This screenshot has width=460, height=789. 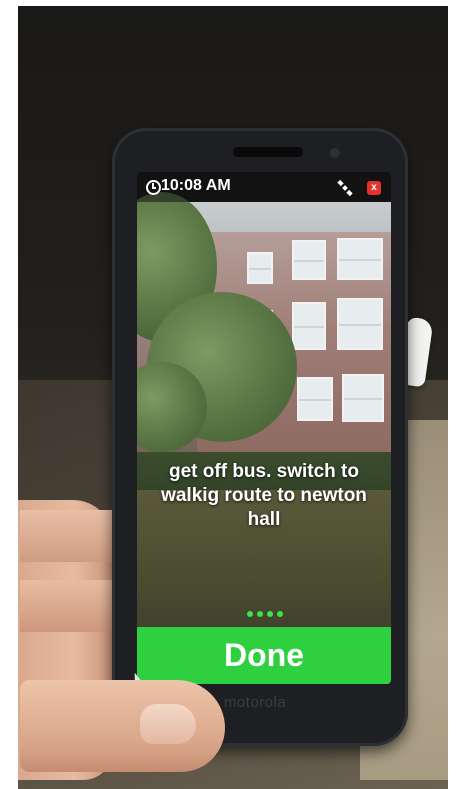 I want to click on clock-icon, so click(x=153, y=187).